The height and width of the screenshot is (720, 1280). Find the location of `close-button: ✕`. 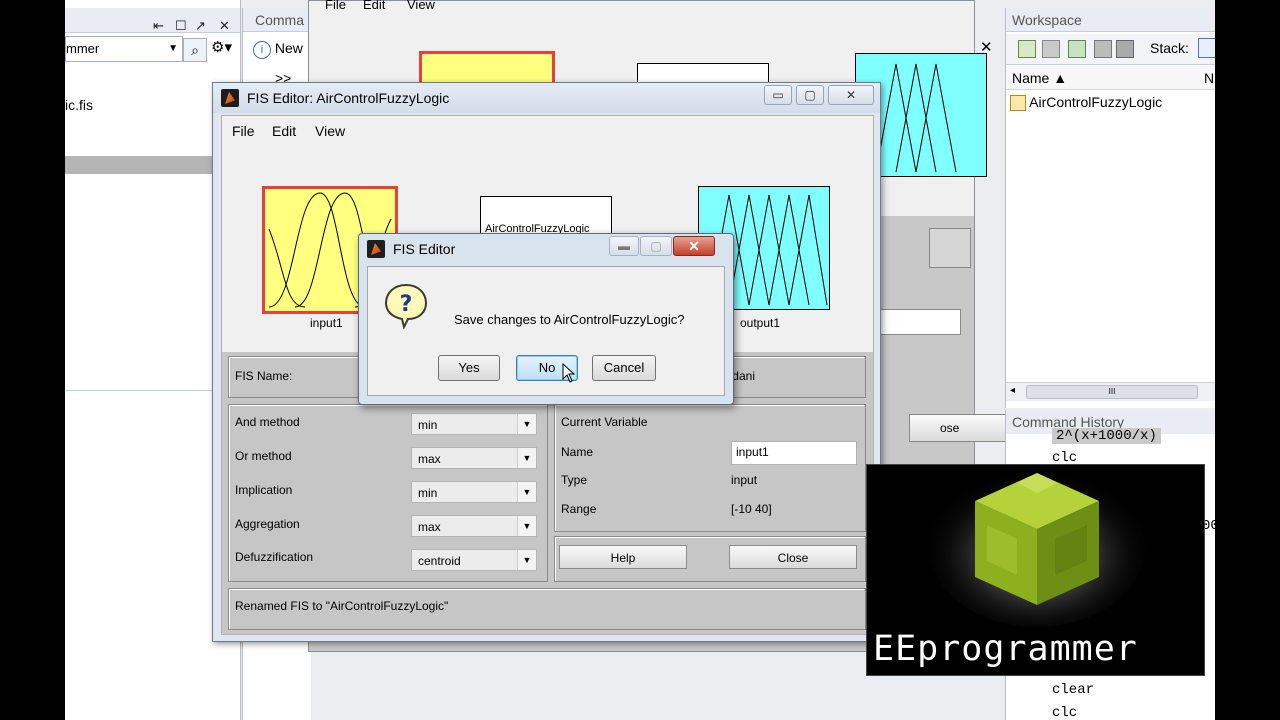

close-button: ✕ is located at coordinates (851, 95).